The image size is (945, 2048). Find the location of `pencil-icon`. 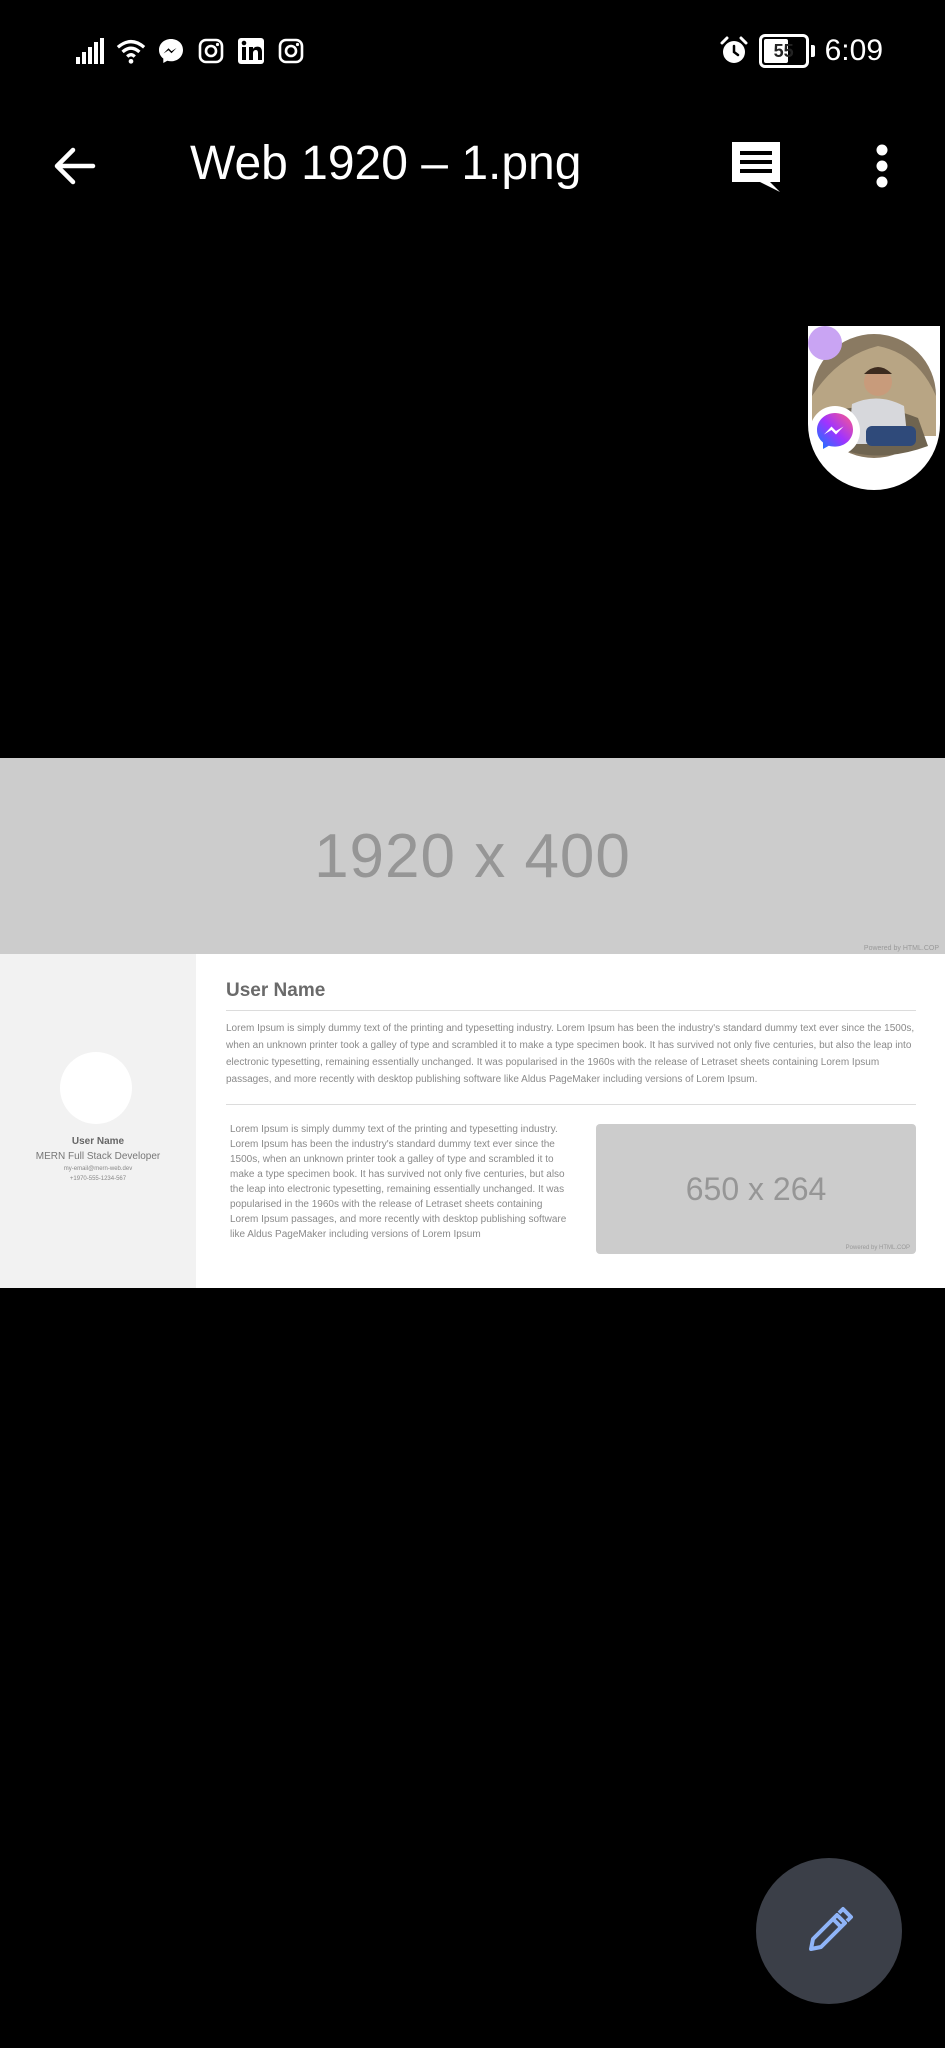

pencil-icon is located at coordinates (831, 1929).